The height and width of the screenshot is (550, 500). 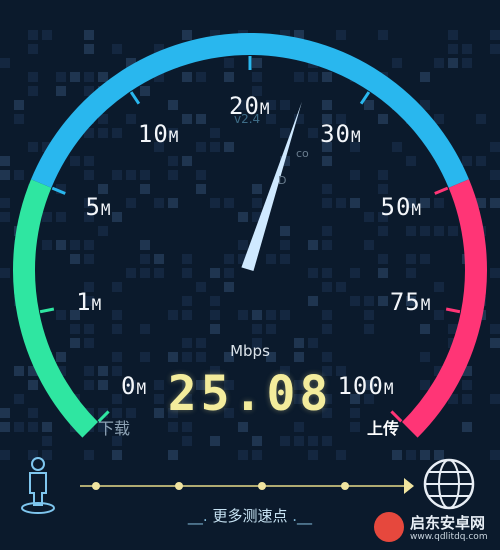 What do you see at coordinates (89, 301) in the screenshot?
I see `gauge-tick-label: 1M` at bounding box center [89, 301].